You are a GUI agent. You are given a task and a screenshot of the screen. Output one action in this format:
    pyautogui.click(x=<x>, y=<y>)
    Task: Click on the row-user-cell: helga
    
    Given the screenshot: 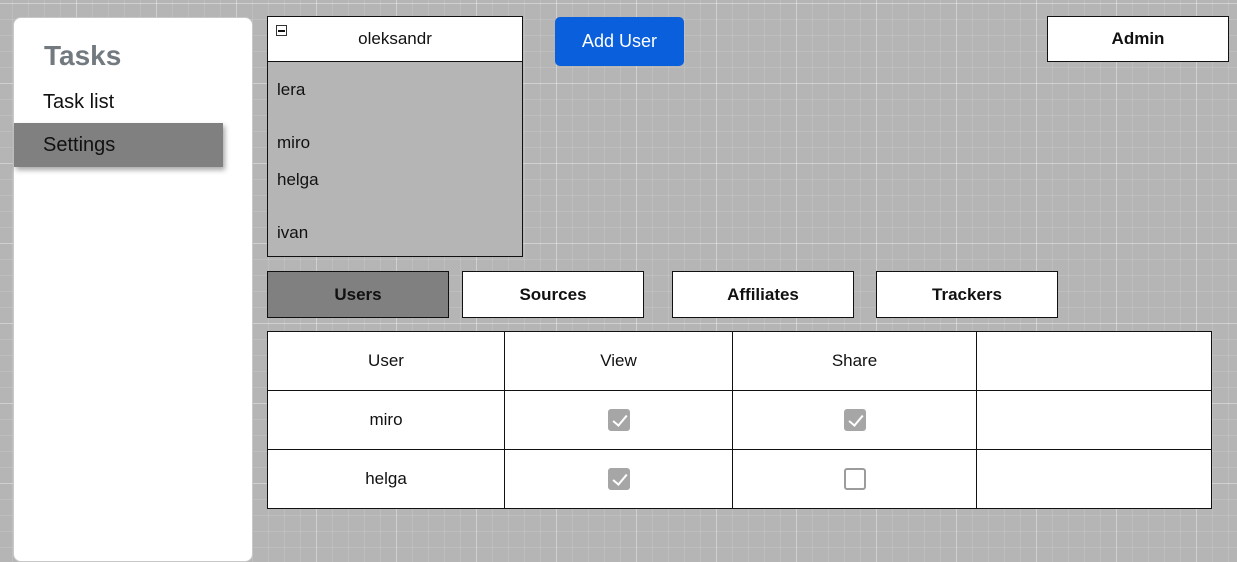 What is the action you would take?
    pyautogui.click(x=386, y=479)
    